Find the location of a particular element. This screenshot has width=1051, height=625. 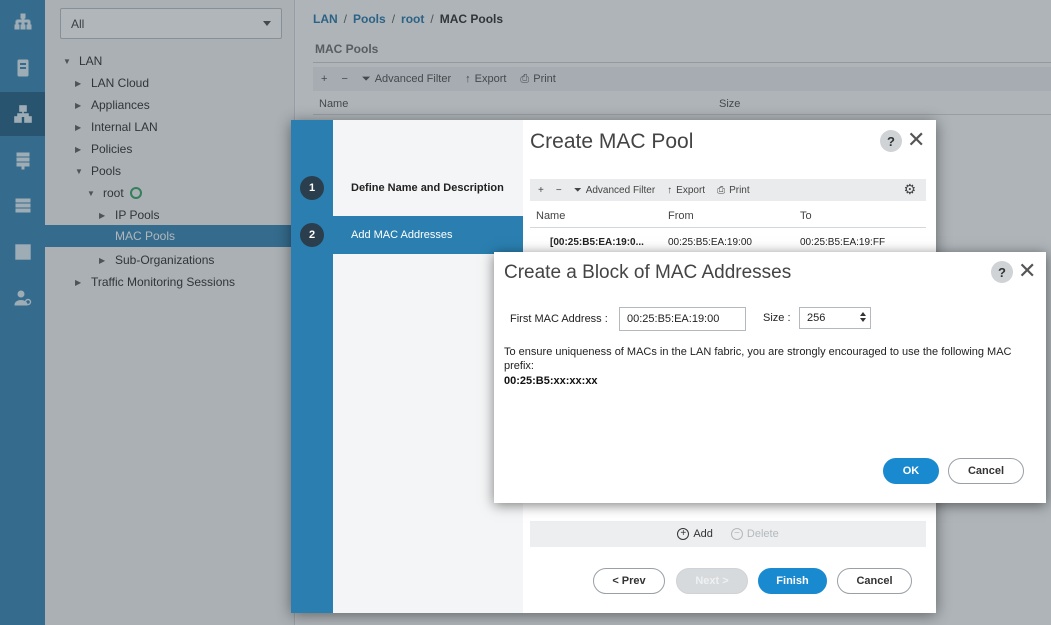

ok-button: OK is located at coordinates (911, 471).